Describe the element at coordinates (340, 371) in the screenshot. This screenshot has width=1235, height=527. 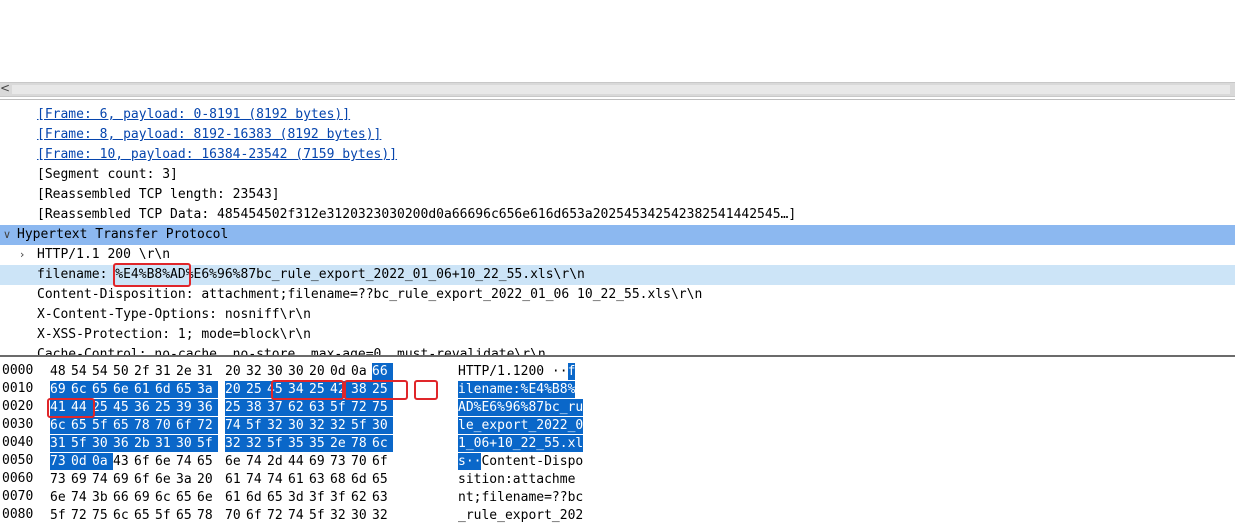
I see `hex-byte: 0d` at that location.